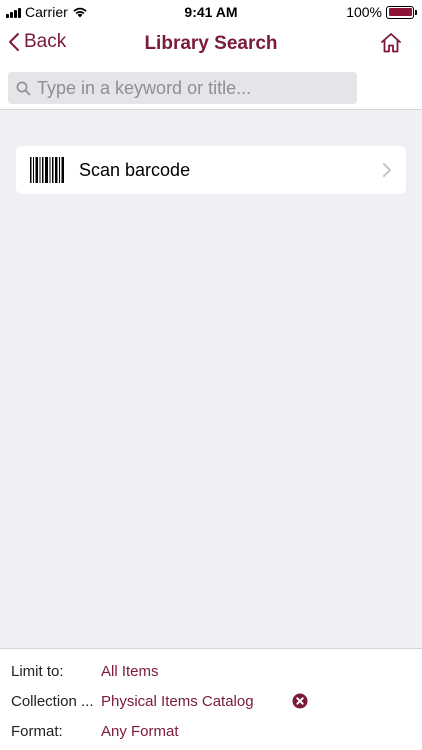 The image size is (422, 750). What do you see at coordinates (211, 170) in the screenshot?
I see `scan-barcode-row: Scan barcode` at bounding box center [211, 170].